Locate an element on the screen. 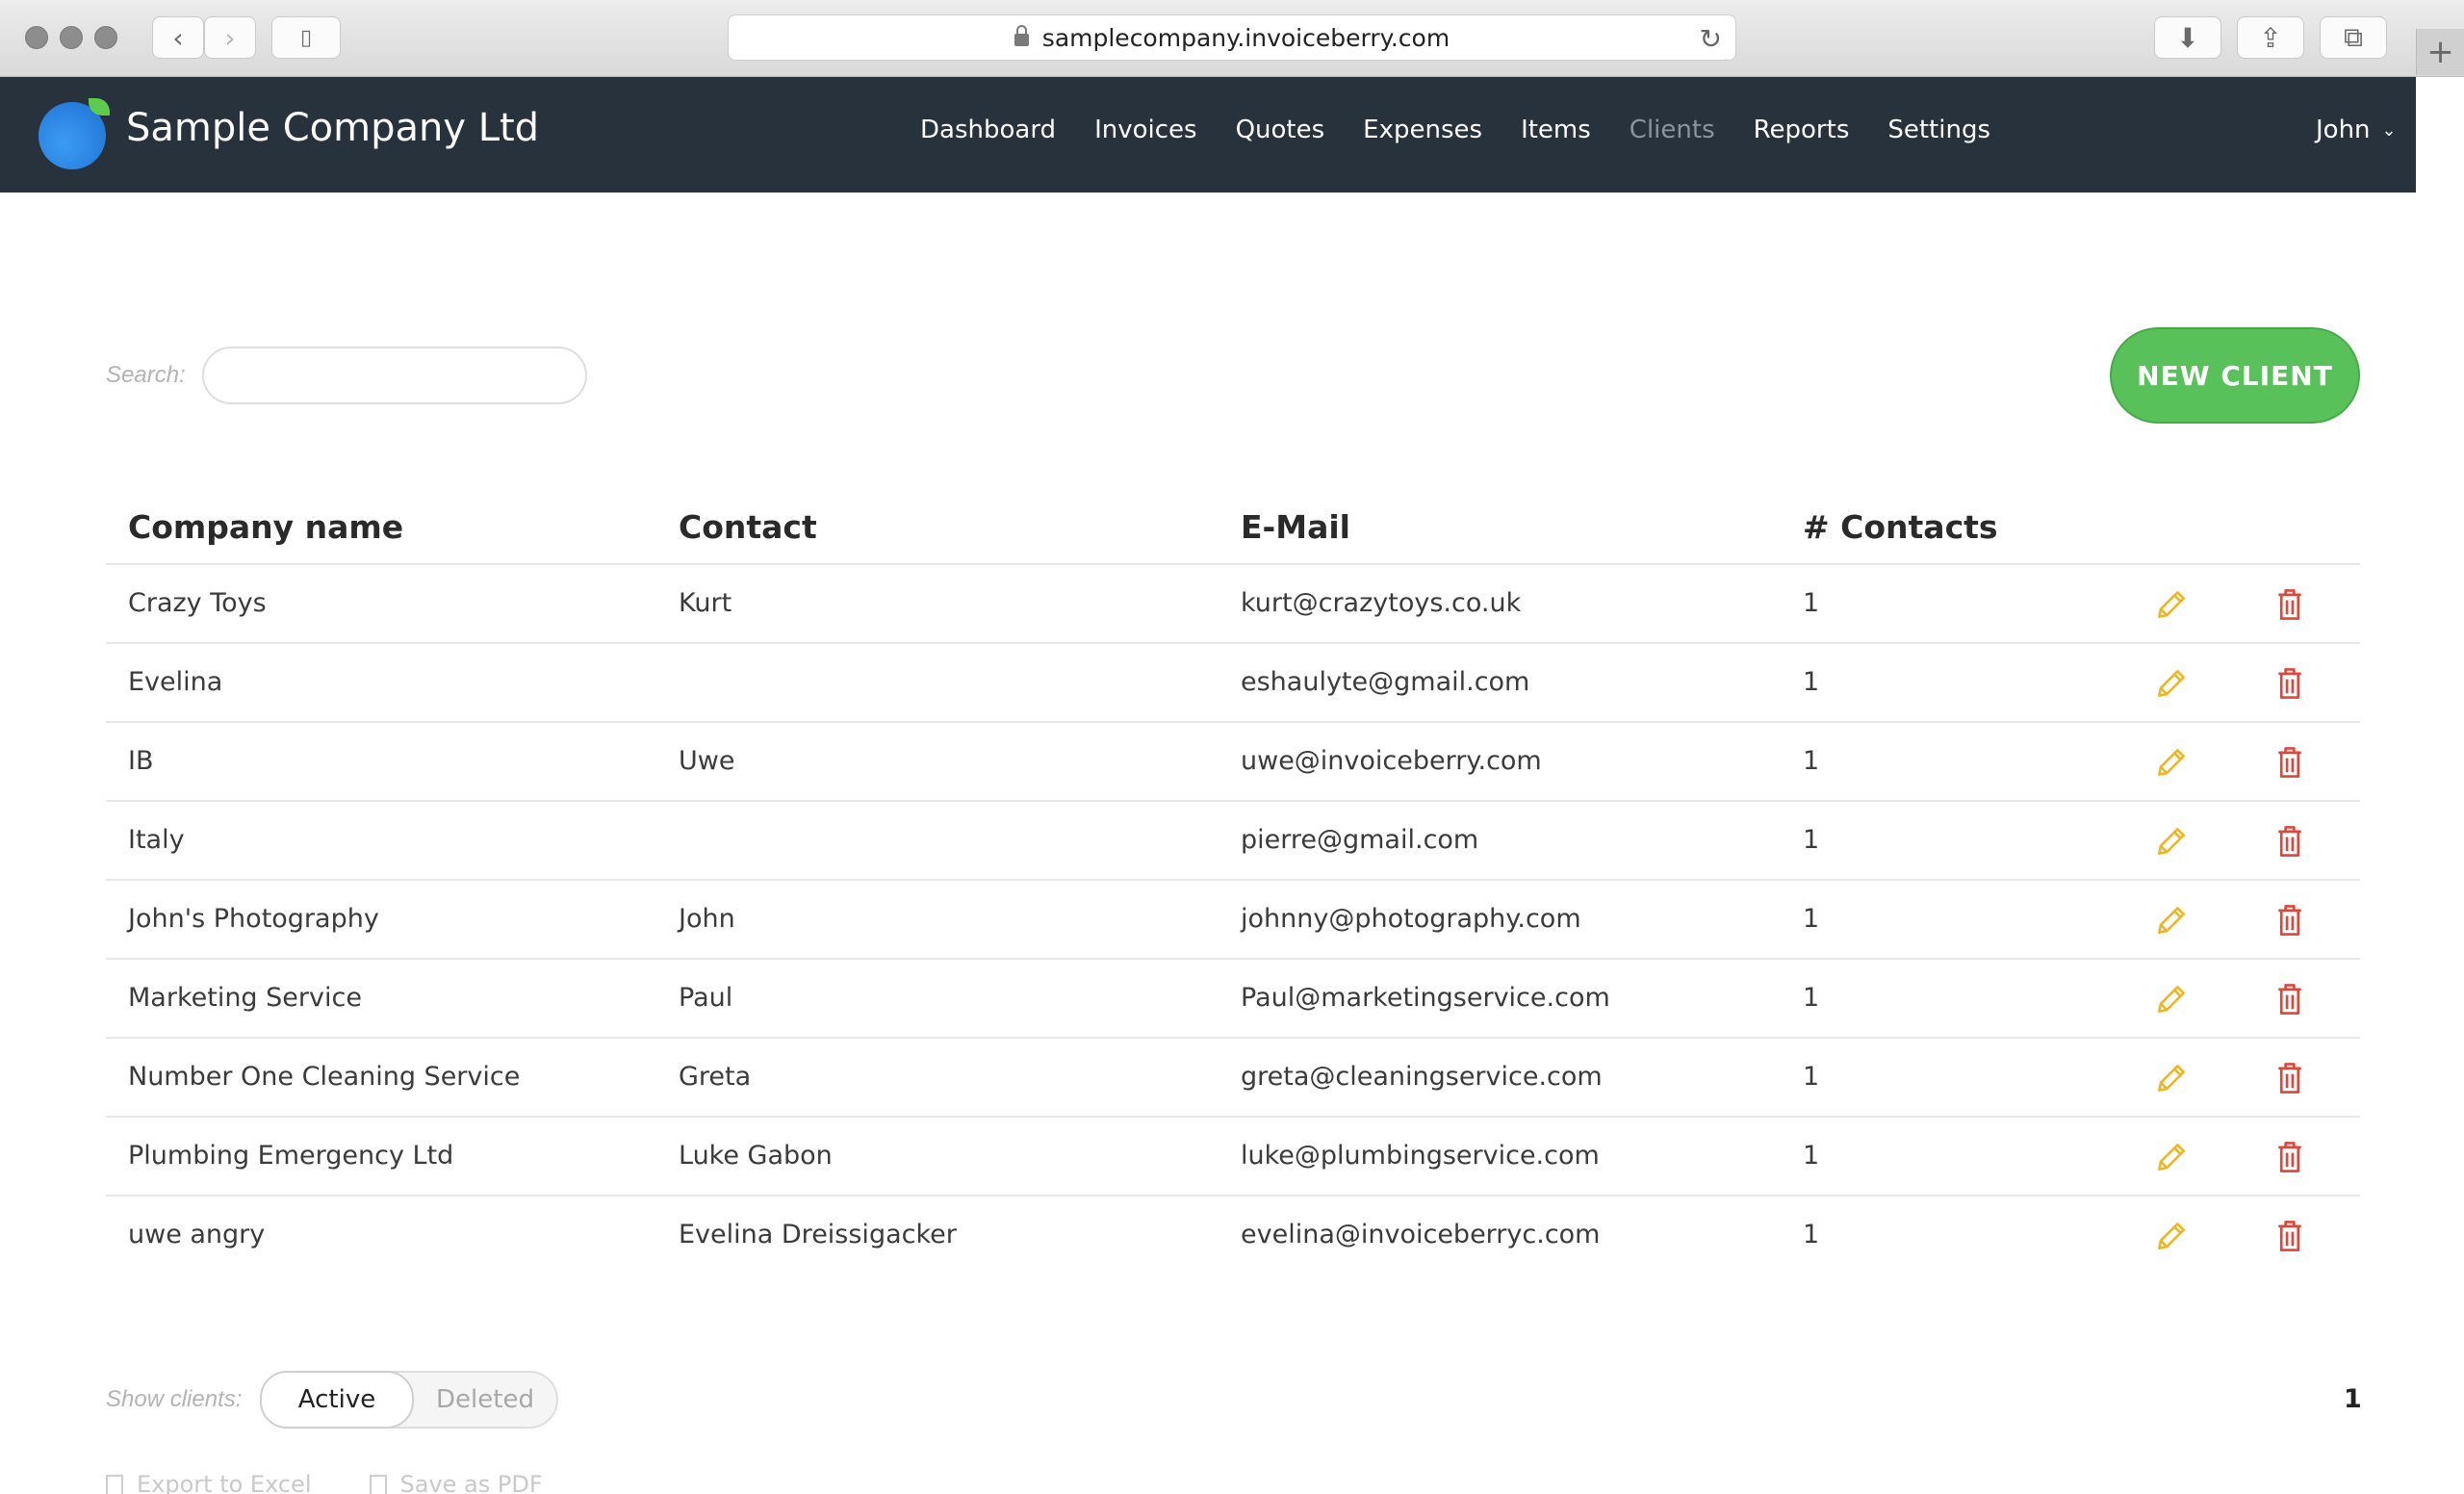  cell-email: greta@cleaningservice.com is located at coordinates (1422, 1077).